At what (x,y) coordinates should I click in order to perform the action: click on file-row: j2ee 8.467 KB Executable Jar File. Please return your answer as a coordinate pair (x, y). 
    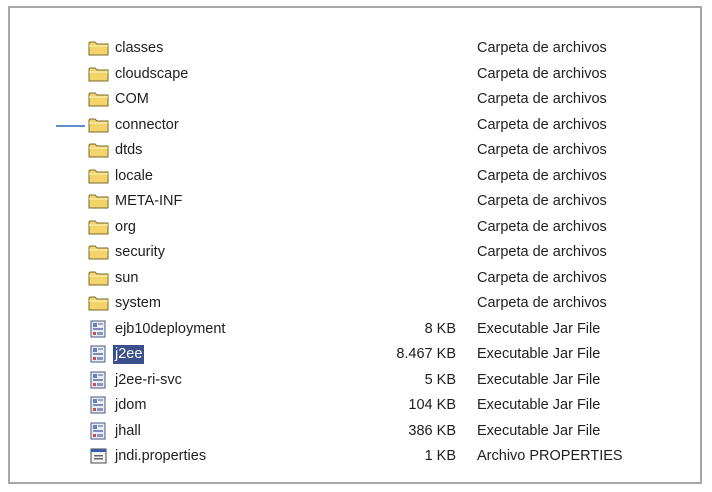
    Looking at the image, I should click on (355, 355).